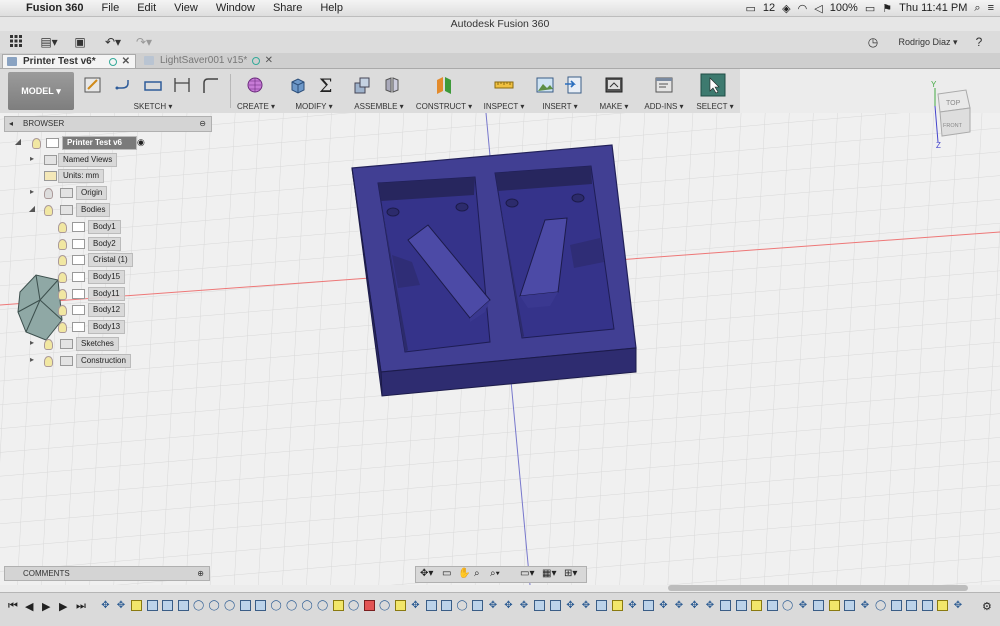  What do you see at coordinates (146, 8) in the screenshot?
I see `menu-edit: Edit` at bounding box center [146, 8].